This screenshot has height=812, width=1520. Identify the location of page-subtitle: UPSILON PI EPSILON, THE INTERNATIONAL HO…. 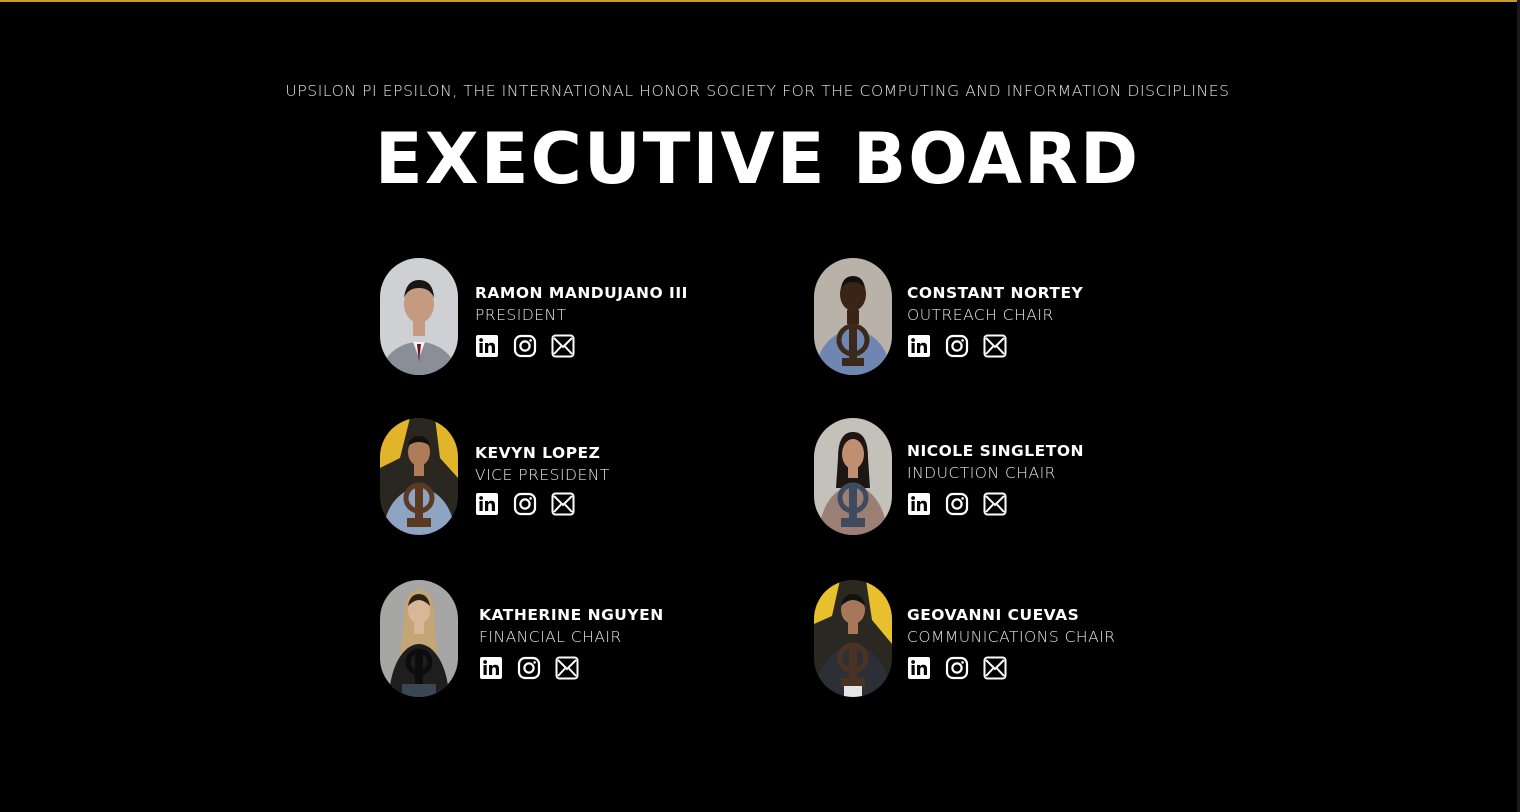
(757, 91).